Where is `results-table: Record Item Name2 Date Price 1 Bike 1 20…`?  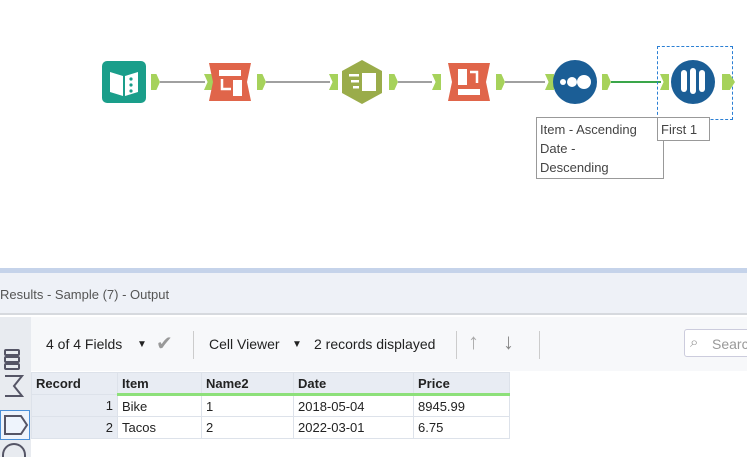
results-table: Record Item Name2 Date Price 1 Bike 1 20… is located at coordinates (270, 405).